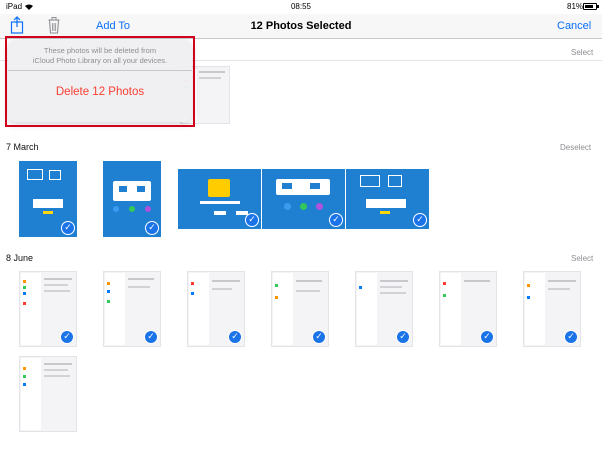  What do you see at coordinates (100, 81) in the screenshot?
I see `highlight-annotation-box` at bounding box center [100, 81].